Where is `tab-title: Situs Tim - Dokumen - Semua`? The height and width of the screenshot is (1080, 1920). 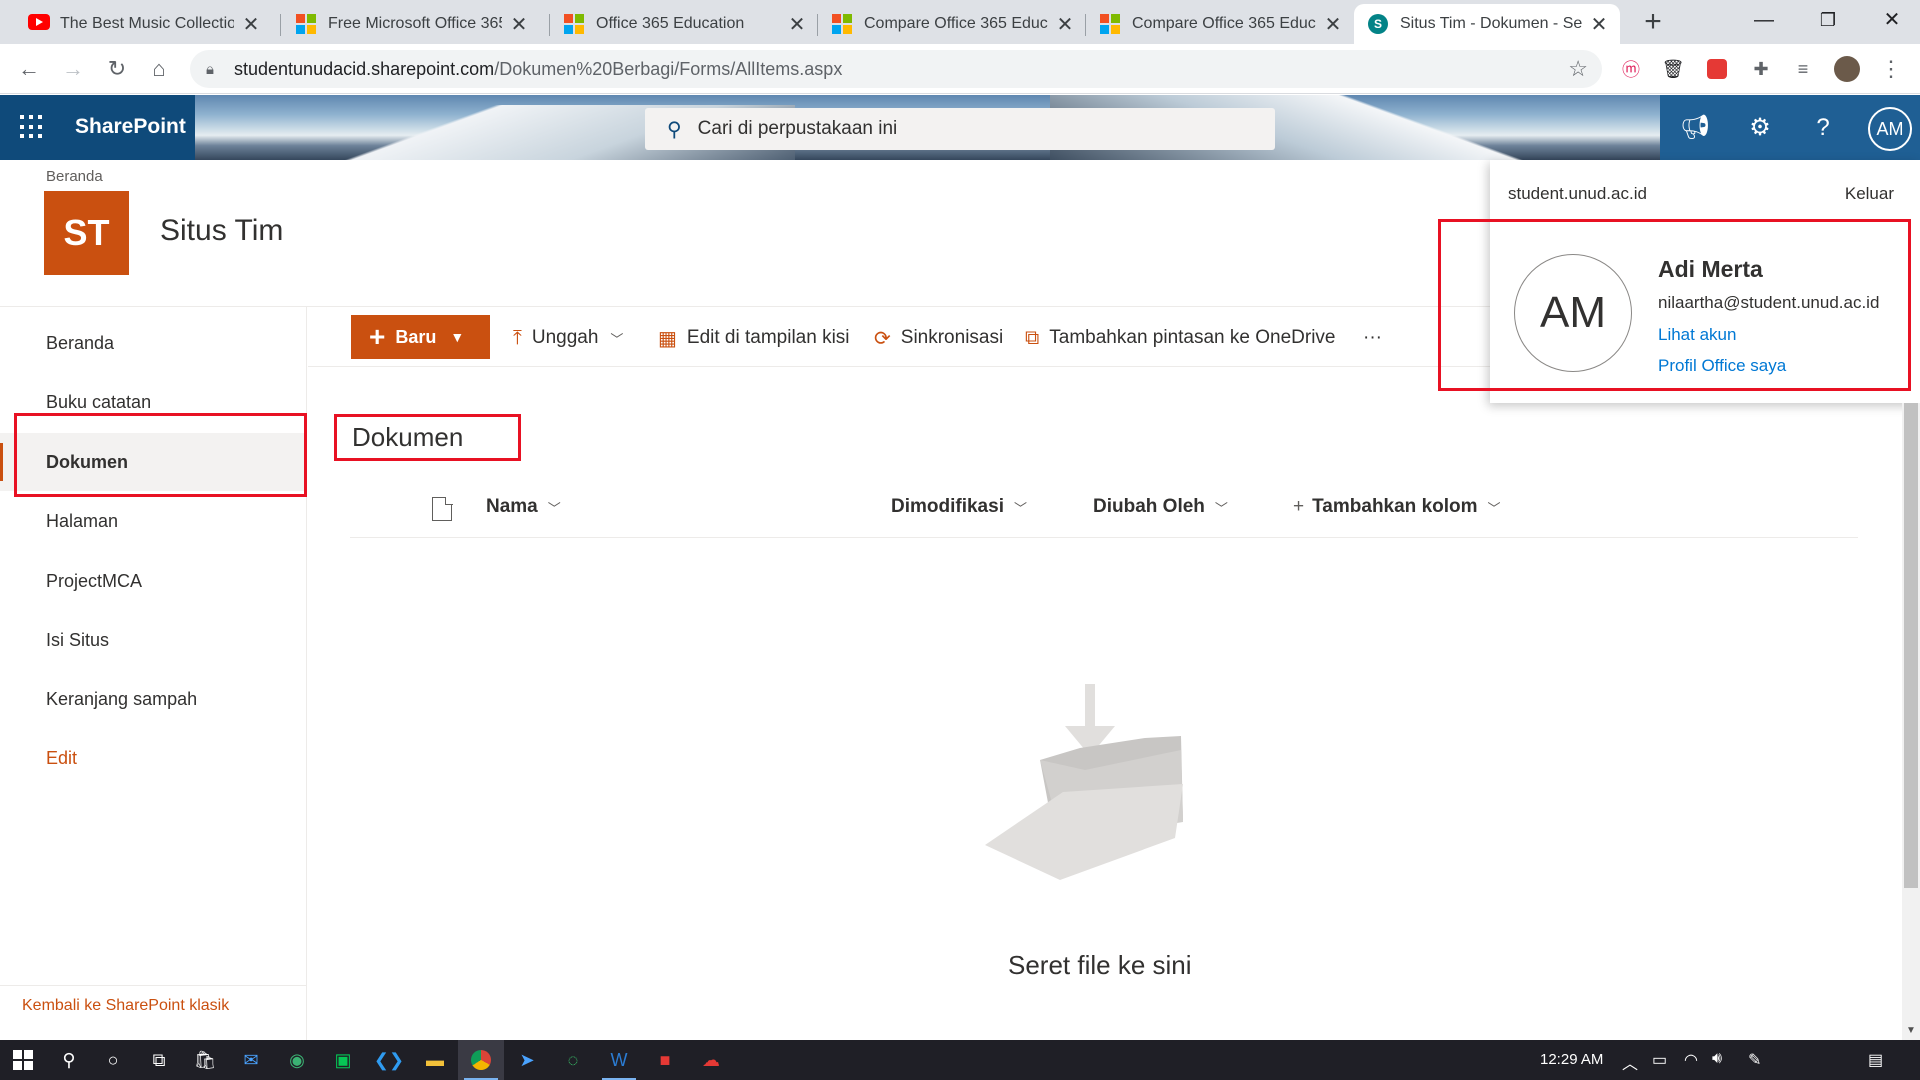 tab-title: Situs Tim - Dokumen - Semua is located at coordinates (1491, 23).